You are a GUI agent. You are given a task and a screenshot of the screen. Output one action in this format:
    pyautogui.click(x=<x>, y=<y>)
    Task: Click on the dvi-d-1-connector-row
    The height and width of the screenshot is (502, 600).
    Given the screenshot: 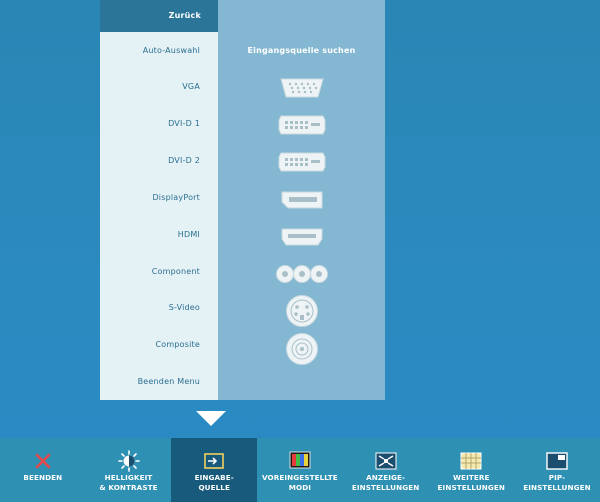 What is the action you would take?
    pyautogui.click(x=301, y=125)
    